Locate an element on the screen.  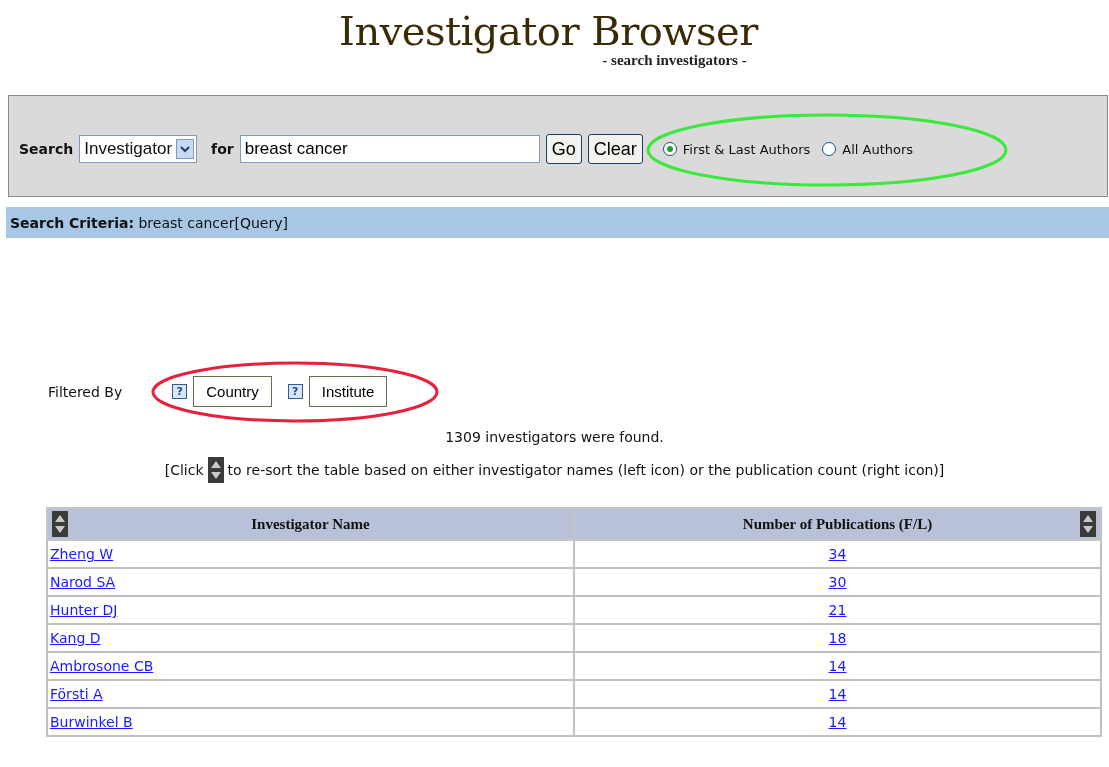
go-button: Go is located at coordinates (563, 149).